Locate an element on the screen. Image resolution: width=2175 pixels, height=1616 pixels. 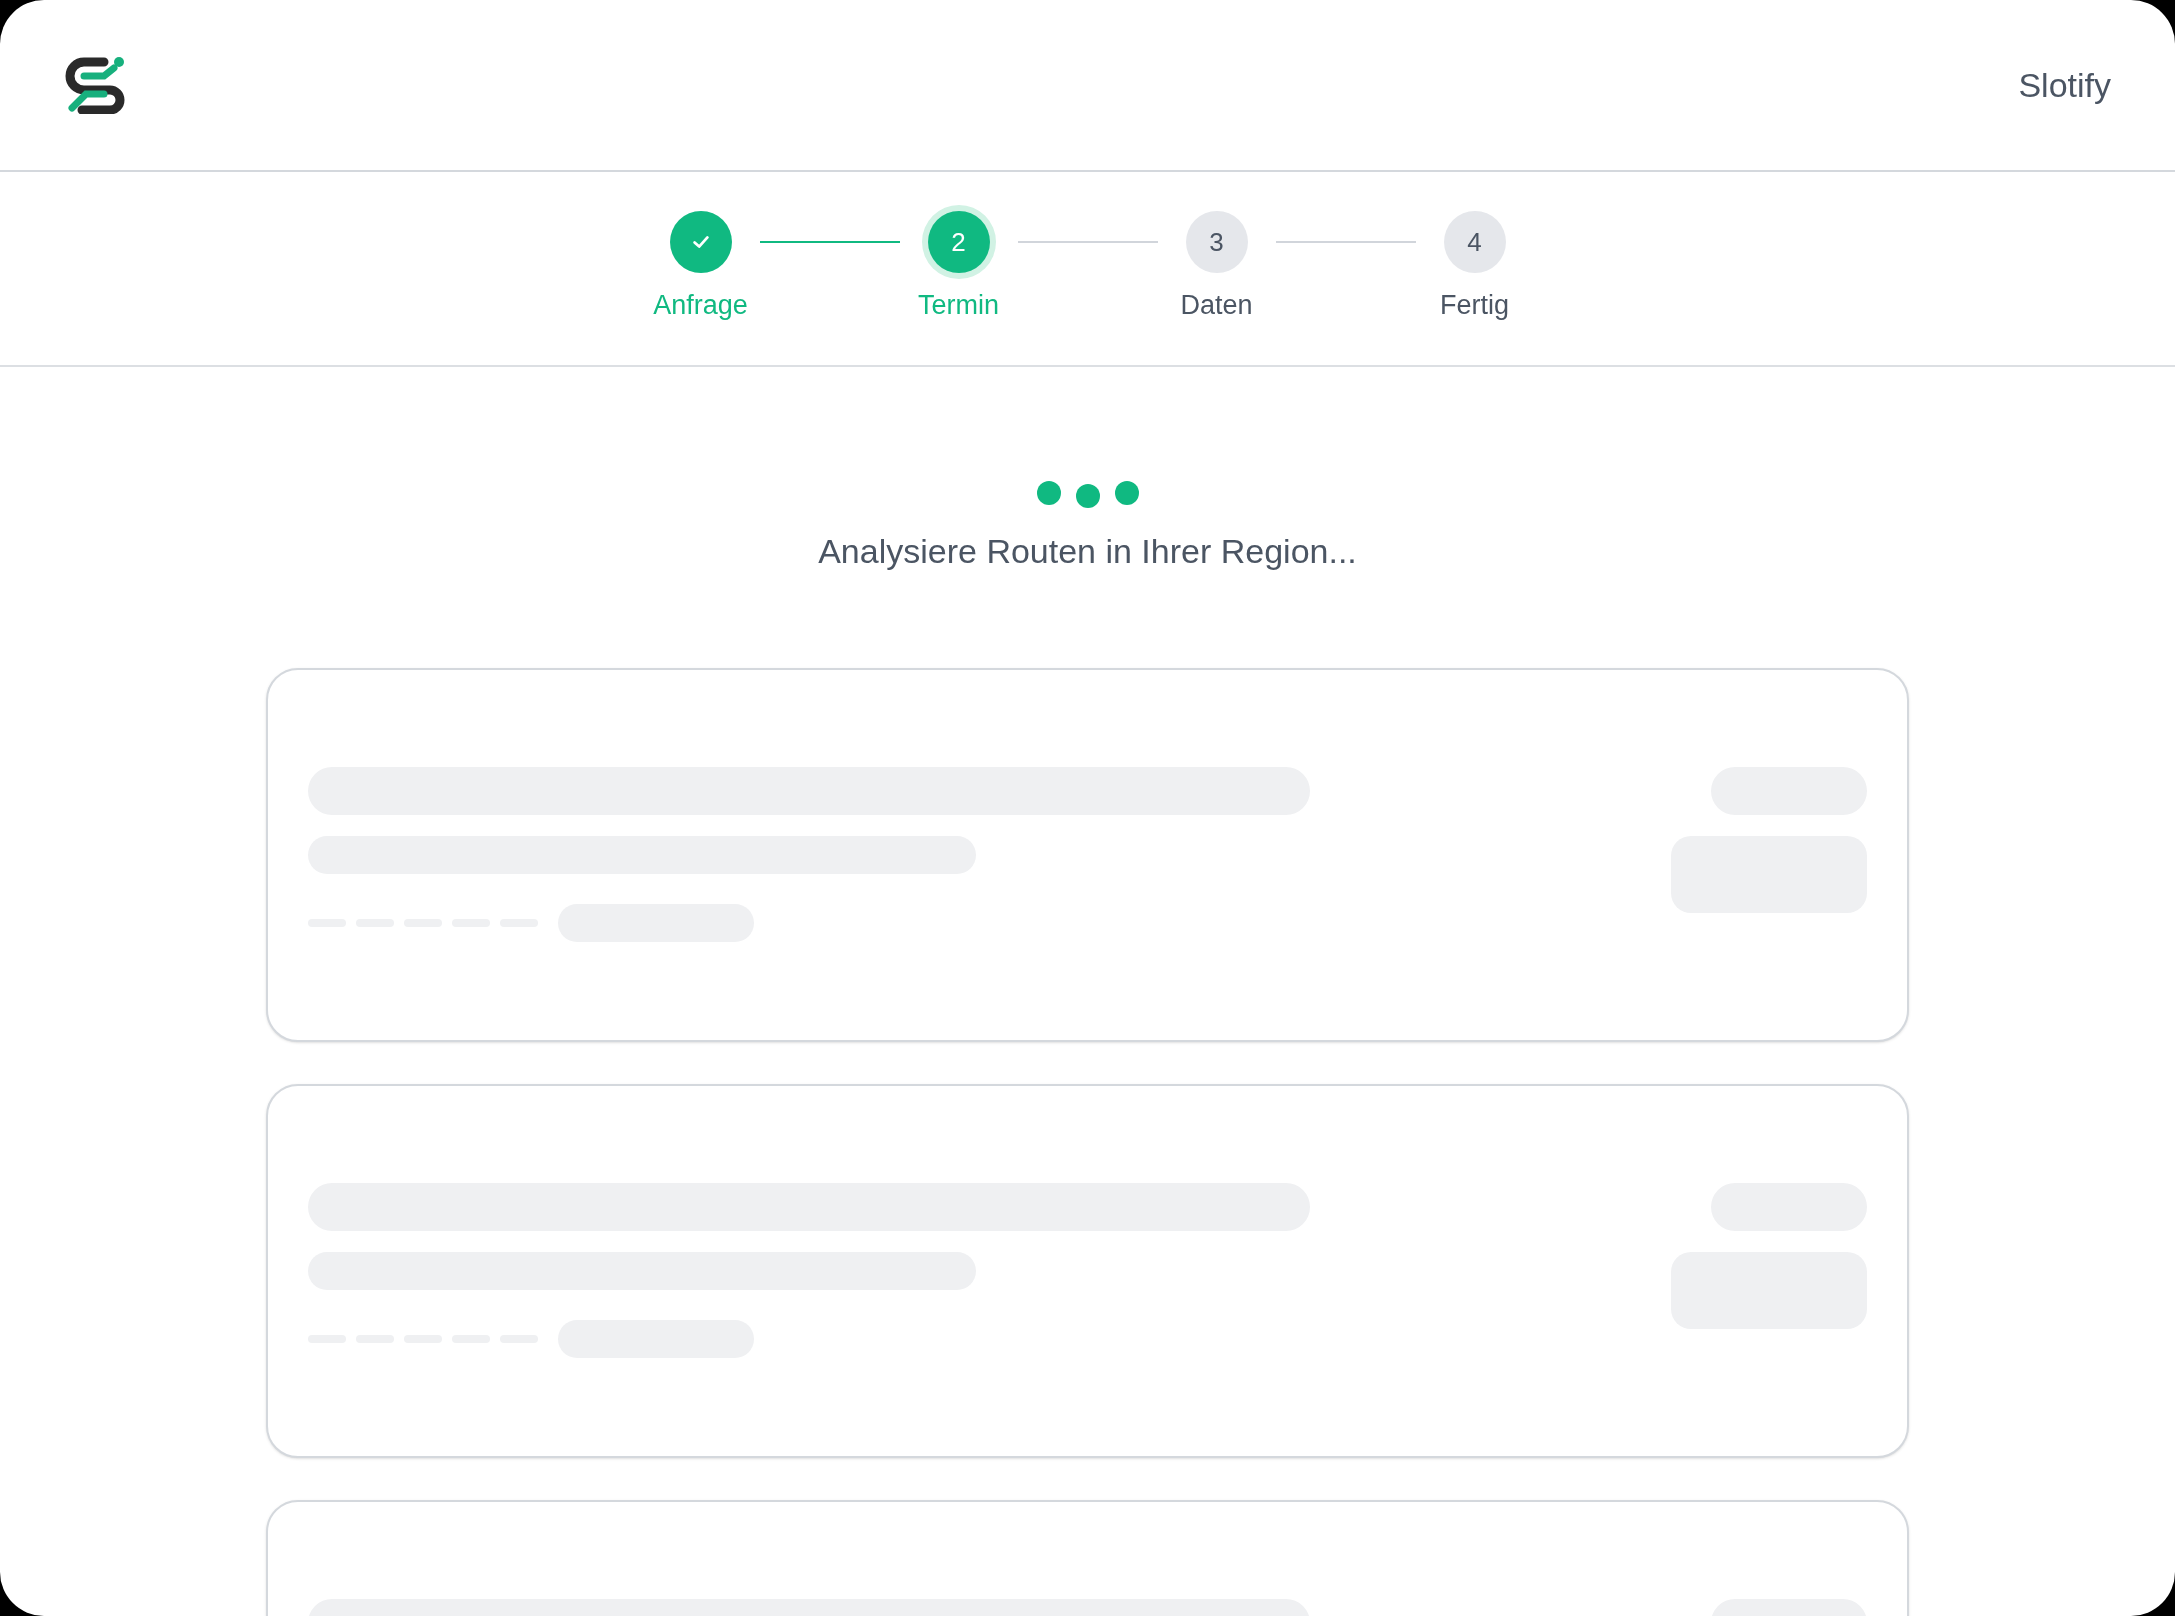
step-number: 2 is located at coordinates (958, 242).